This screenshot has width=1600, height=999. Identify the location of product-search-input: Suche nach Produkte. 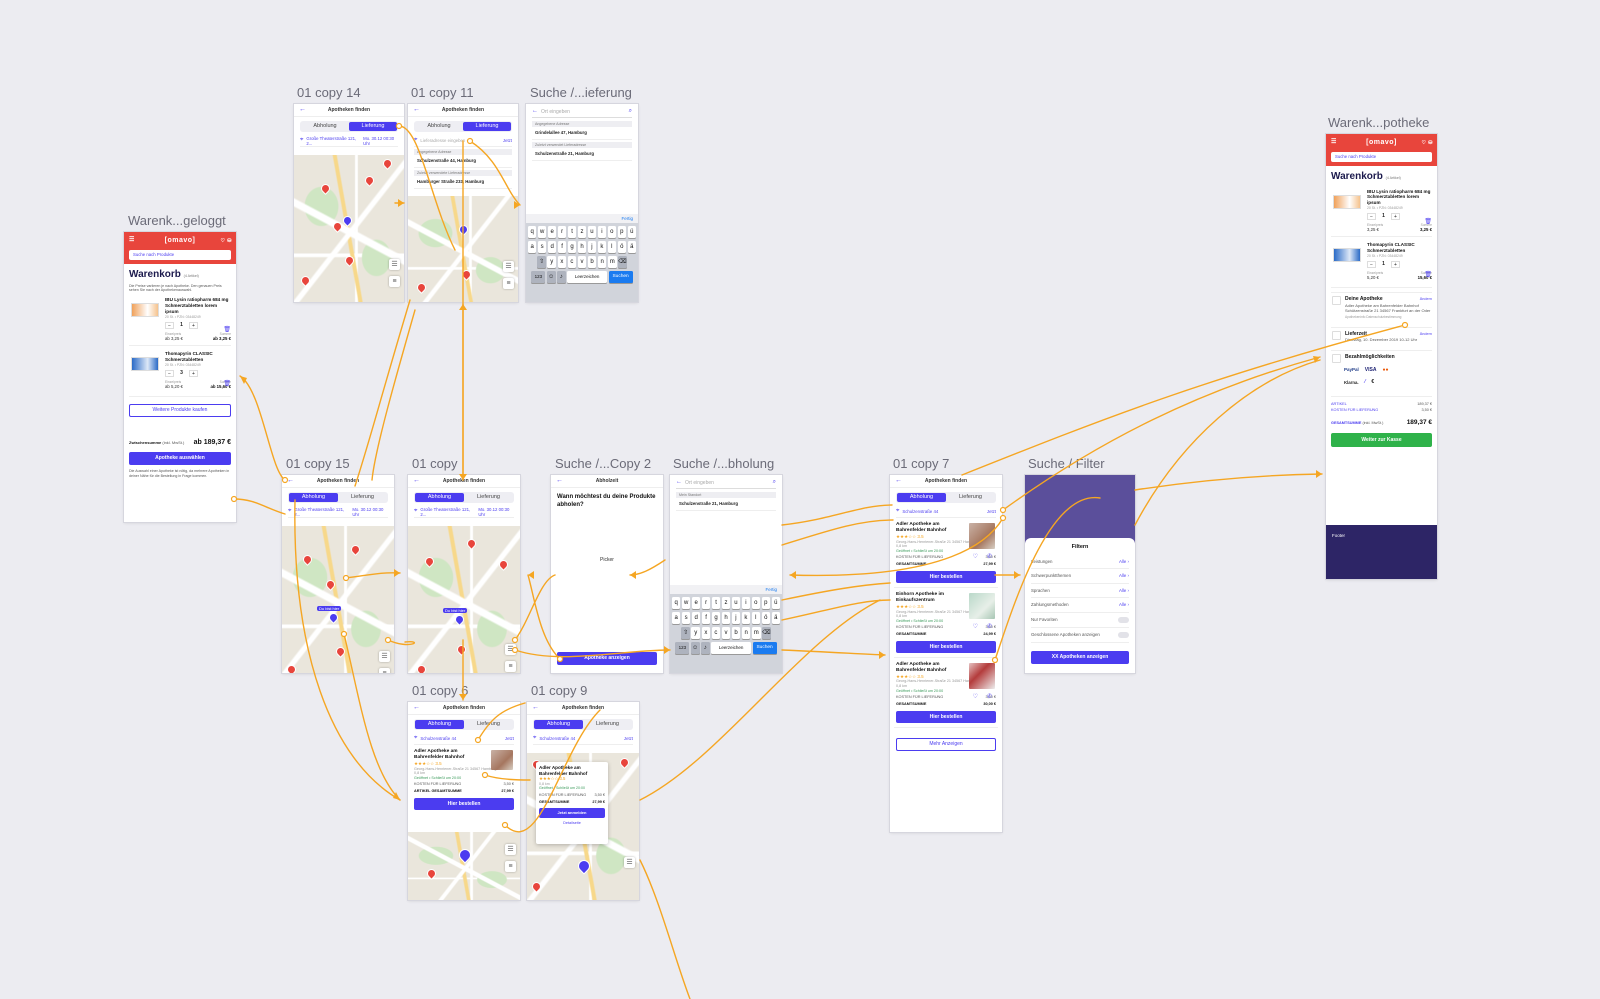
(1381, 157).